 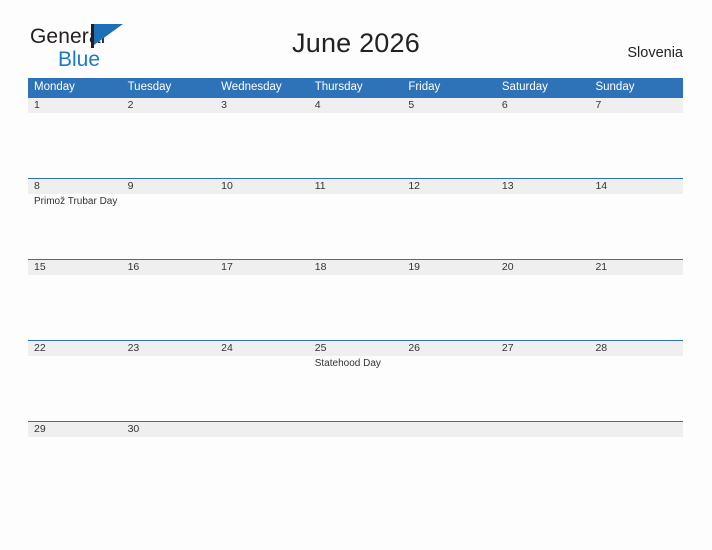 I want to click on calendar-week-row: 22 23 24 25 26 27 28 Statehood Day, so click(x=355, y=380).